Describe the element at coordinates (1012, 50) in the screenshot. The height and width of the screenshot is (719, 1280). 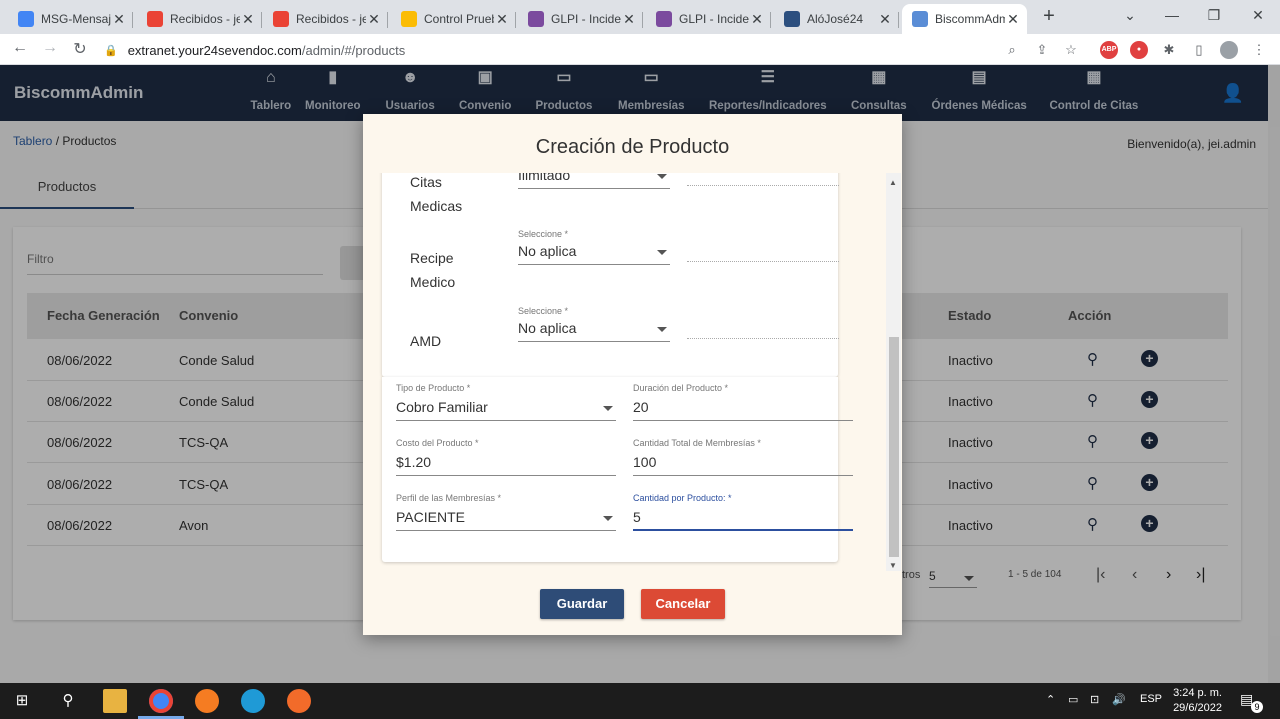
I see `zoom-icon: ⌕` at that location.